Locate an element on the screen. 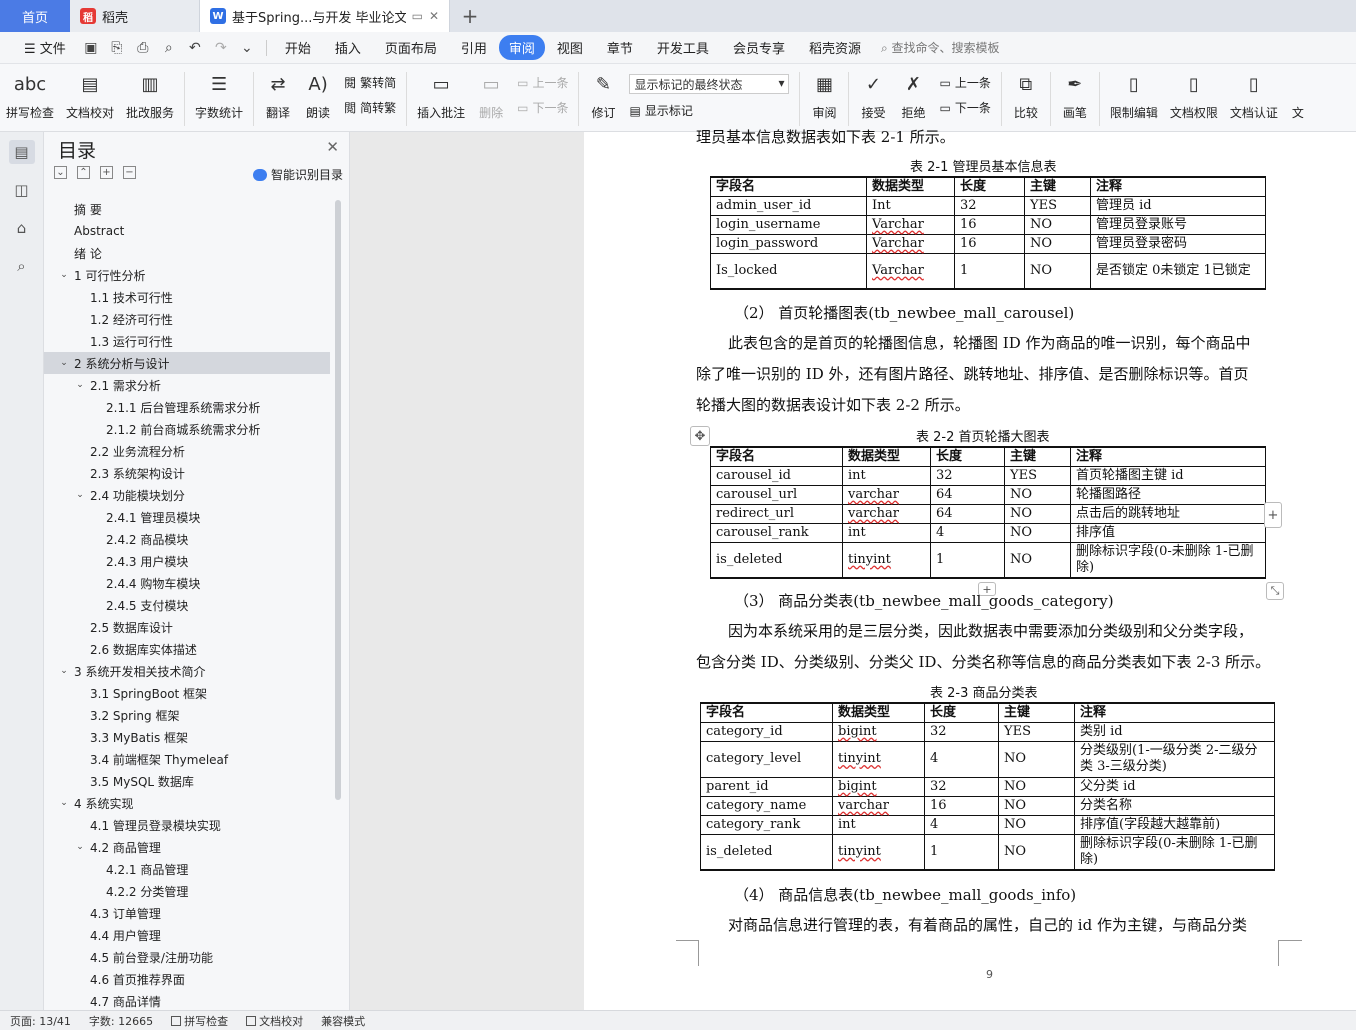 This screenshot has width=1356, height=1030. page-indicator: 页面: 13/41 is located at coordinates (40, 1021).